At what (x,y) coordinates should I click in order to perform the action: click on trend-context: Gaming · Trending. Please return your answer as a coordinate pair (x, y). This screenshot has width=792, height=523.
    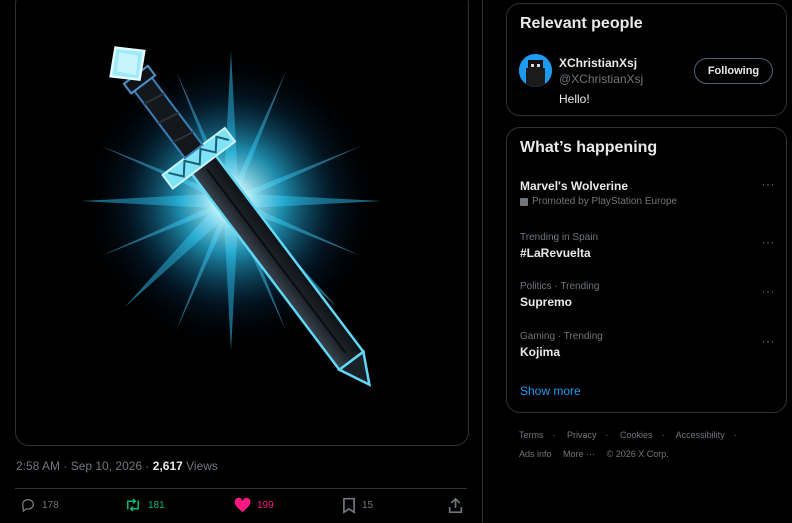
    Looking at the image, I should click on (561, 336).